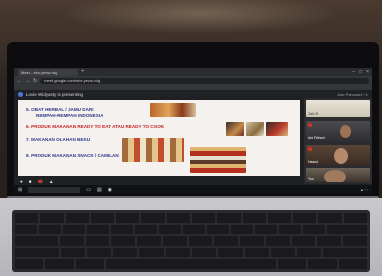 The height and width of the screenshot is (276, 382). I want to click on microphone-icon: ●, so click(21, 181).